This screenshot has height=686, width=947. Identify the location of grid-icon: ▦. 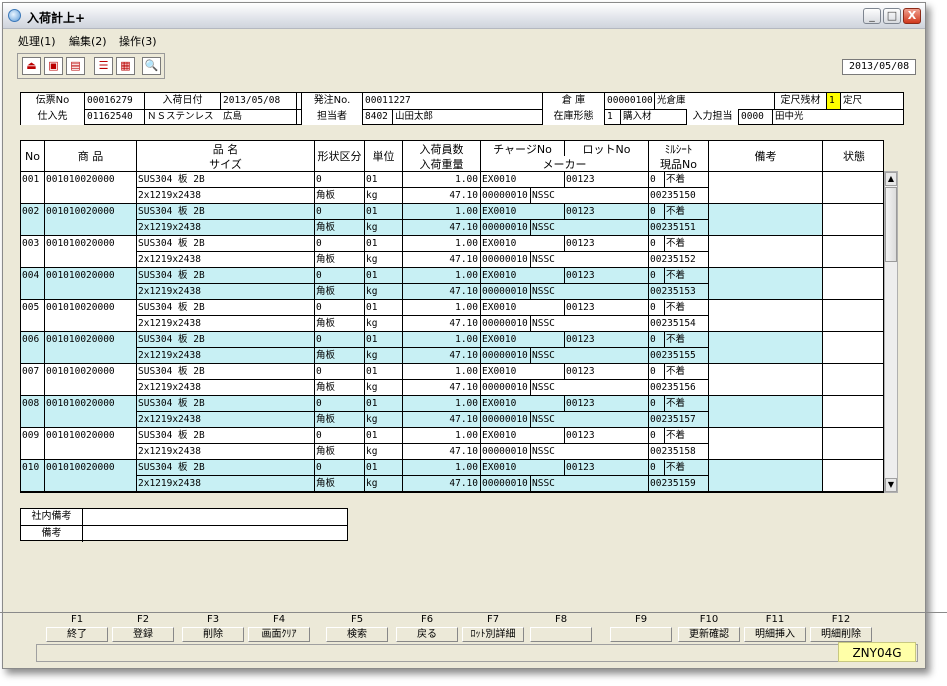
(125, 66).